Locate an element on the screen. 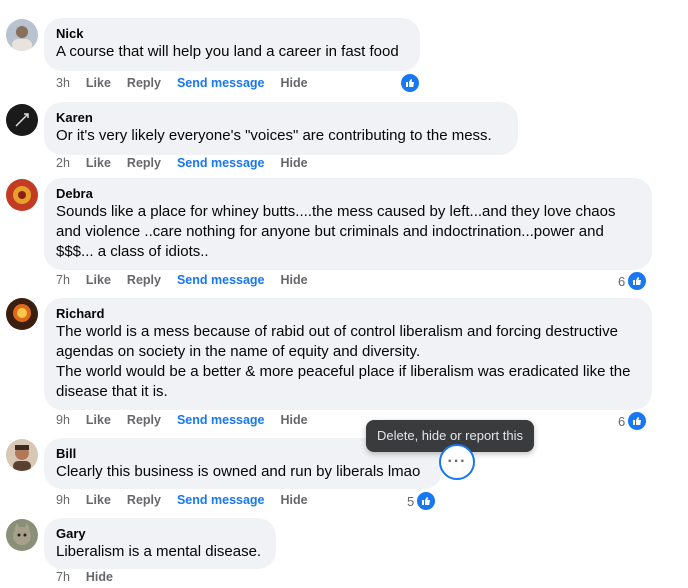 The width and height of the screenshot is (688, 588). comment-actions: 2h Like Reply Send message Hide is located at coordinates (182, 163).